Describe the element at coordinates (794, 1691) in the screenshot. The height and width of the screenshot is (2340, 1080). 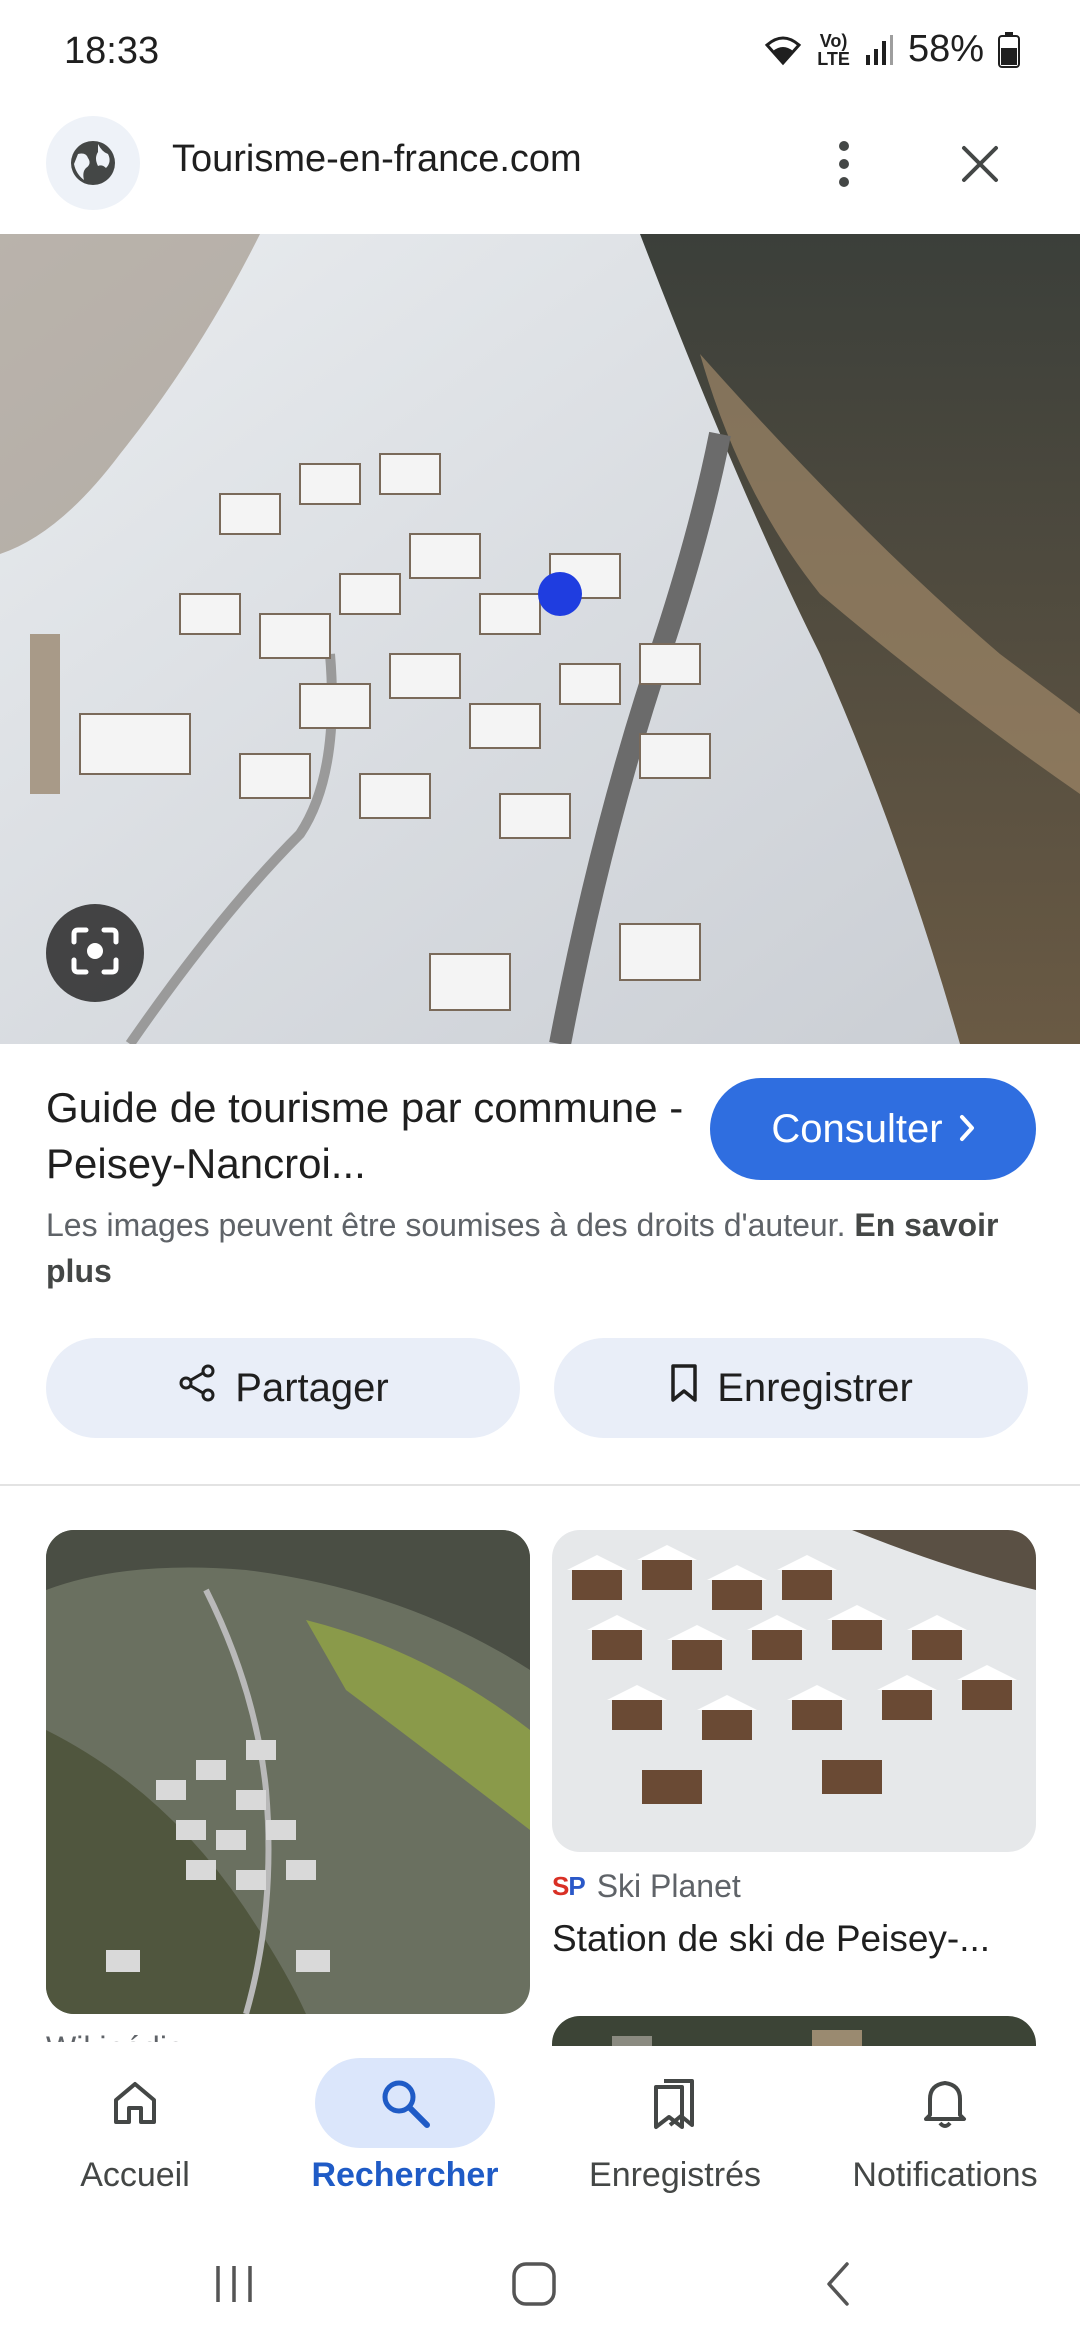
I see `related-image-ski-planet` at that location.